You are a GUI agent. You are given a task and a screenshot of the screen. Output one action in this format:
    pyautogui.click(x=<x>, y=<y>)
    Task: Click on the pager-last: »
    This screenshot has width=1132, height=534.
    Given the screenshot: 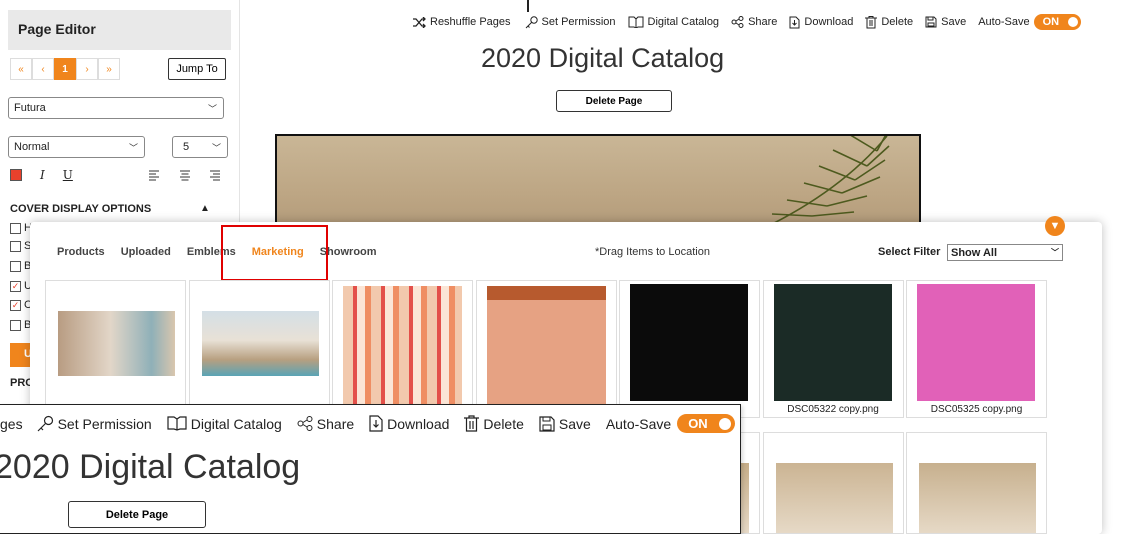 What is the action you would take?
    pyautogui.click(x=109, y=69)
    